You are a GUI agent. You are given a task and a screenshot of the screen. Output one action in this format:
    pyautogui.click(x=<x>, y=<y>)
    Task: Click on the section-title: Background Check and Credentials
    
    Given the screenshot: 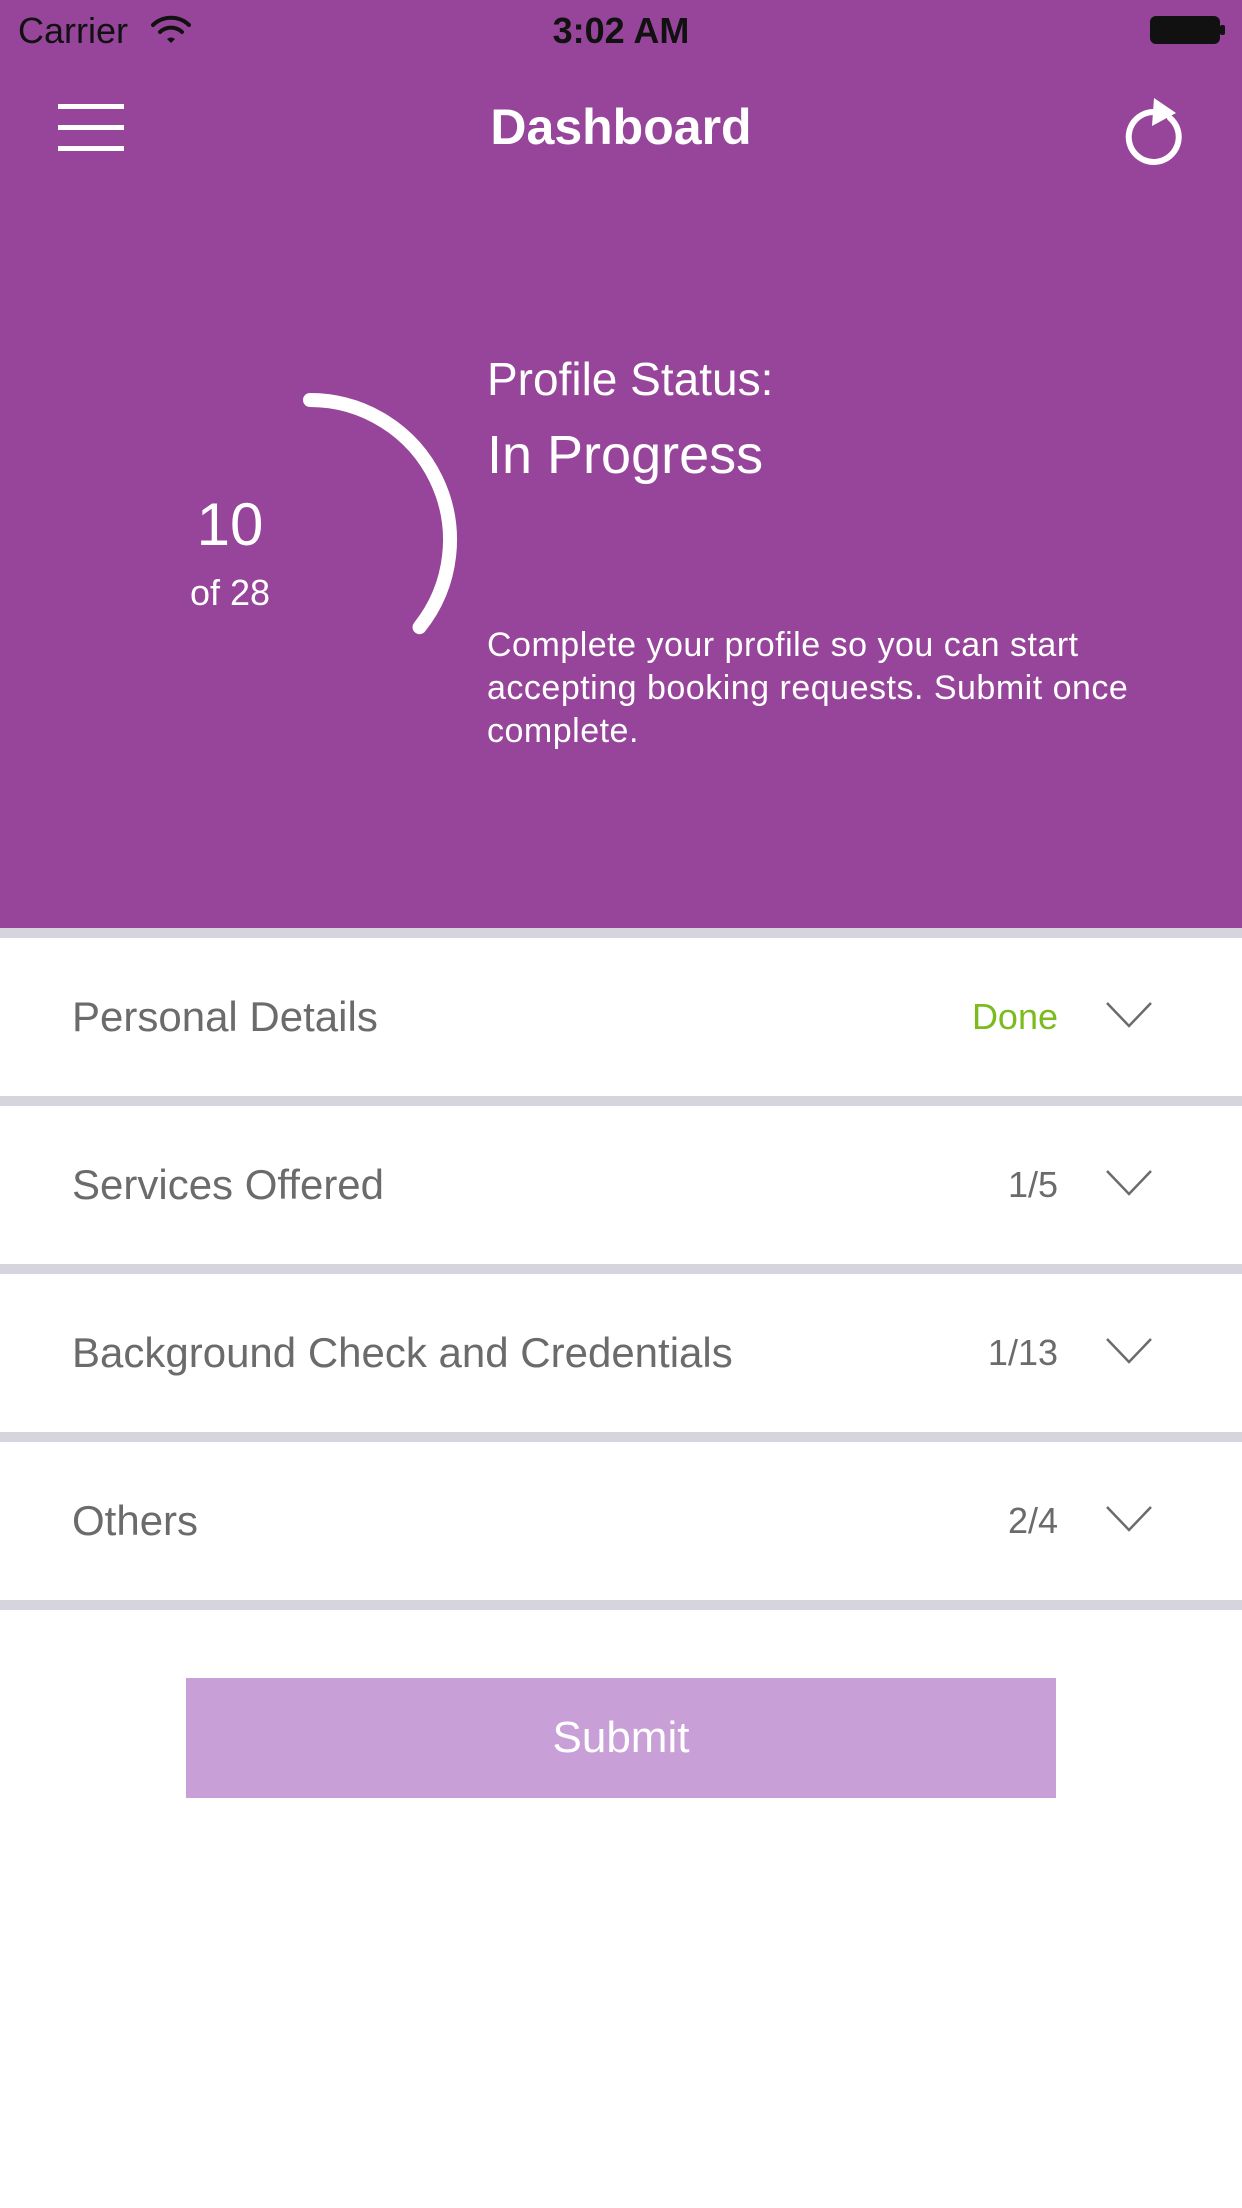 What is the action you would take?
    pyautogui.click(x=402, y=1352)
    